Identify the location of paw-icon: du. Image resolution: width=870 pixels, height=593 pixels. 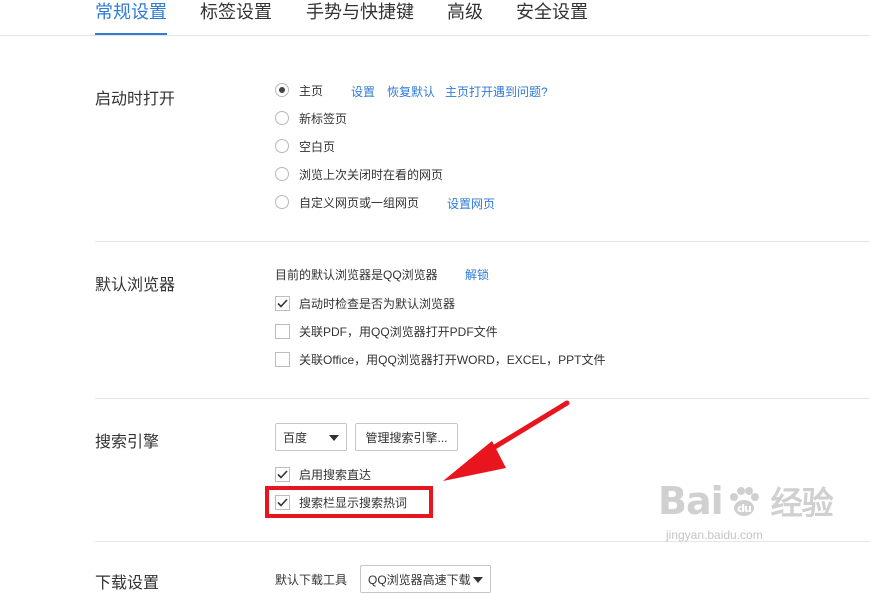
(744, 501).